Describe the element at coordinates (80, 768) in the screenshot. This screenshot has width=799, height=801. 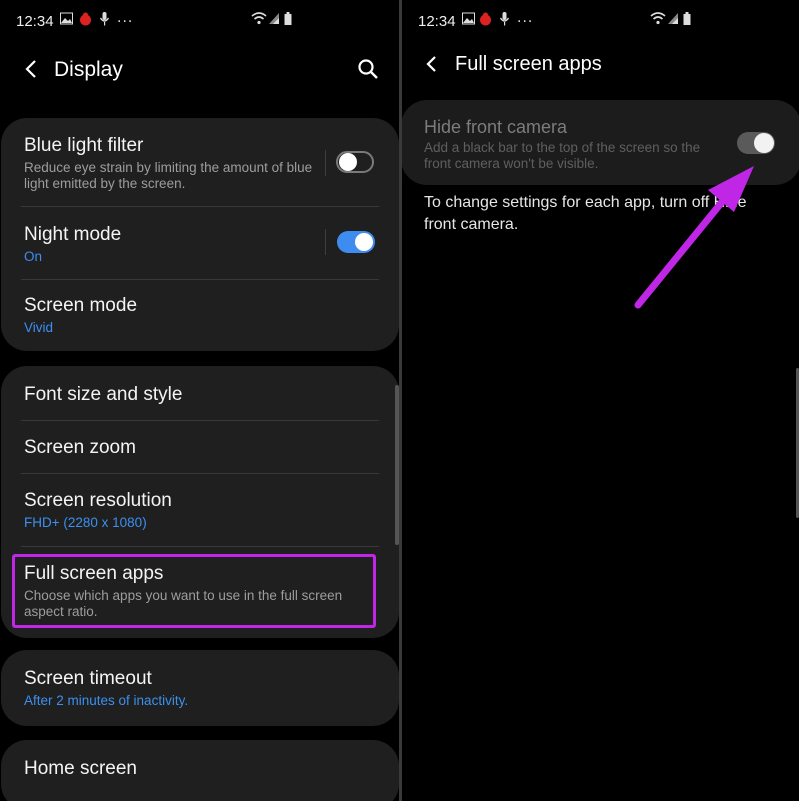
I see `home-screen-title: Home screen` at that location.